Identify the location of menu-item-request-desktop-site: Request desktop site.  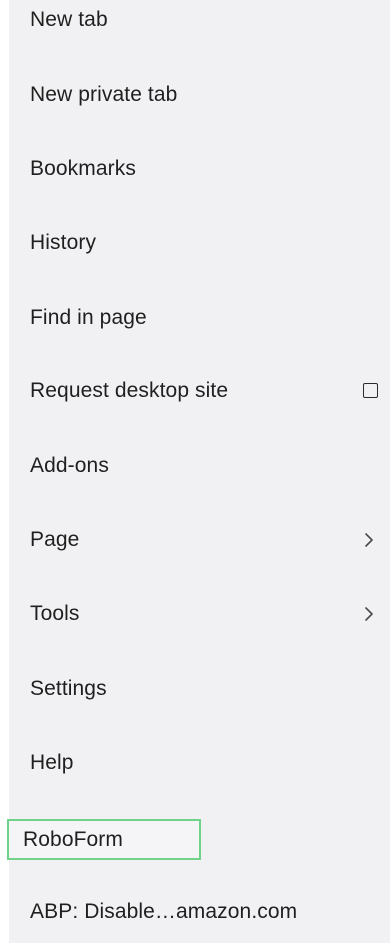
(199, 391).